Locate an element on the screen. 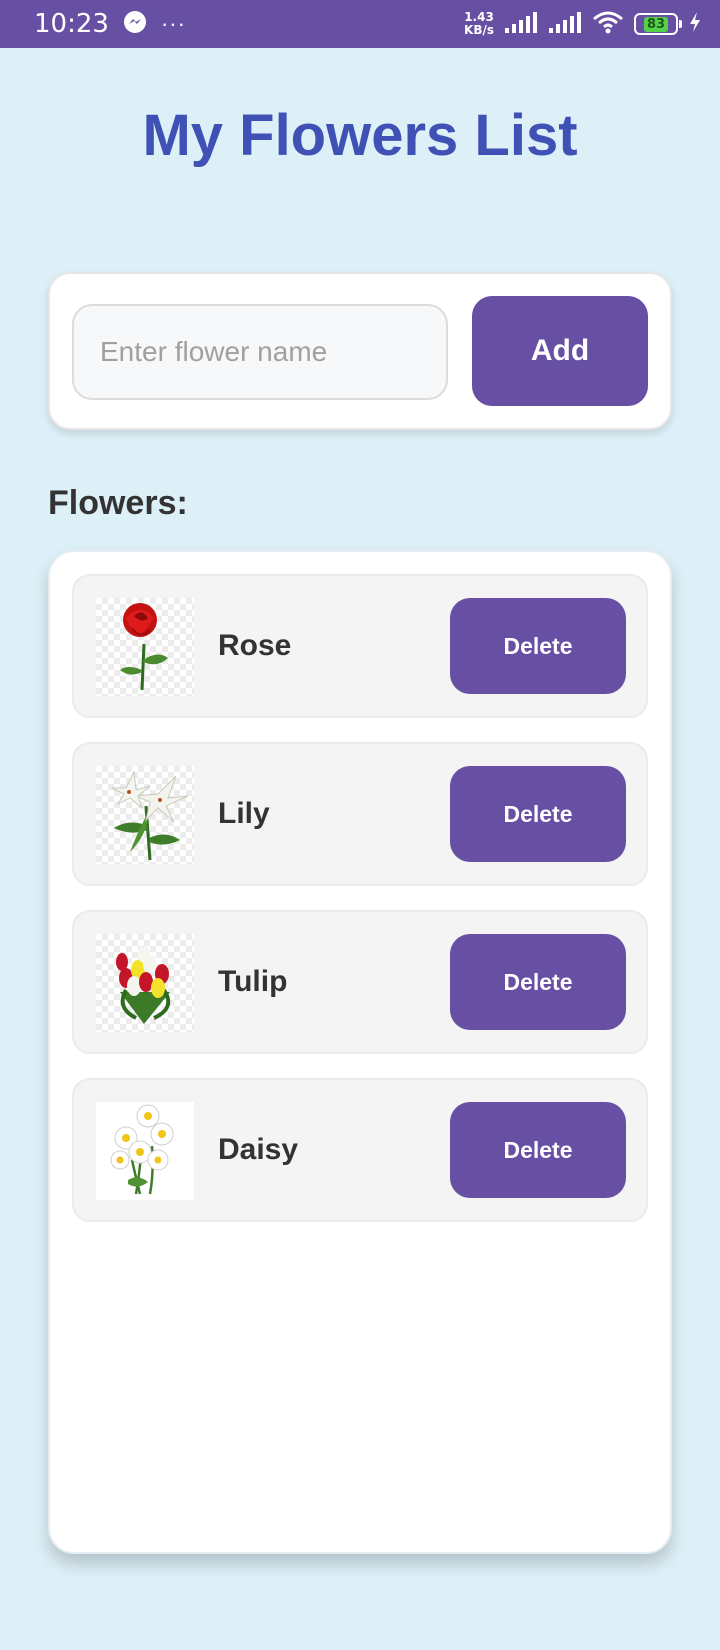 The image size is (720, 1650). status-right: 1.43 KB/s 83 is located at coordinates (583, 24).